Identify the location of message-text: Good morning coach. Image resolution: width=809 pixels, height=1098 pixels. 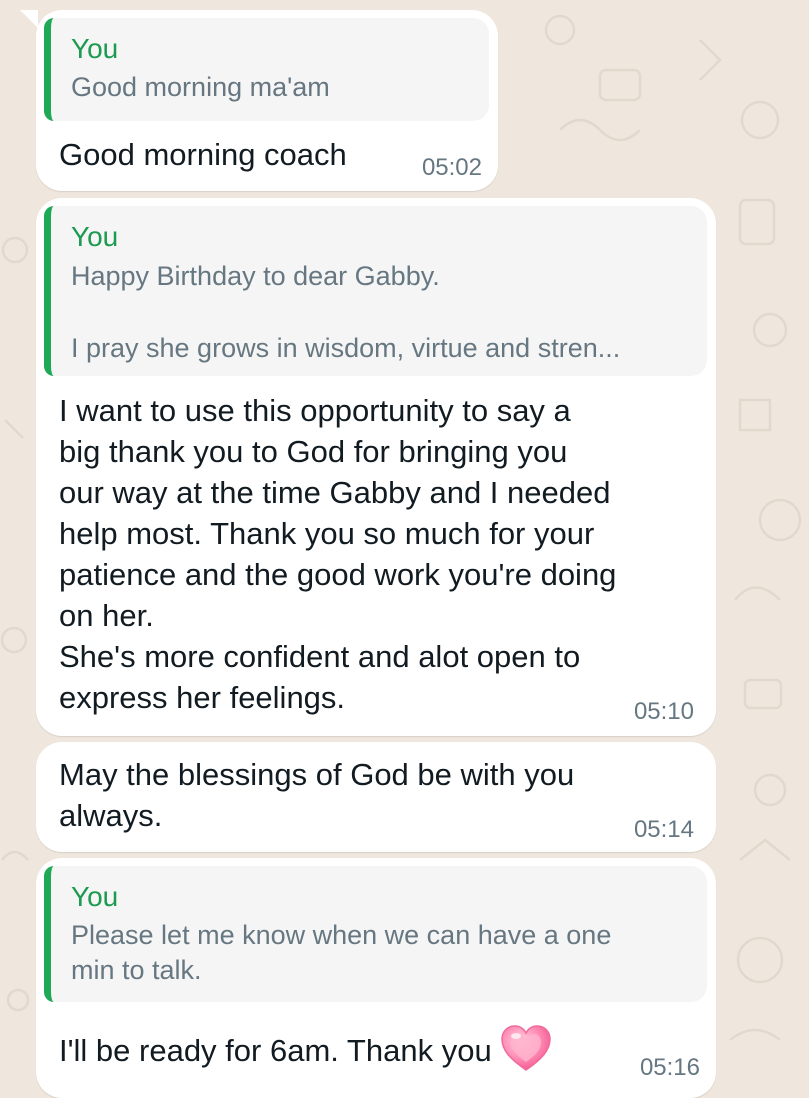
(203, 154).